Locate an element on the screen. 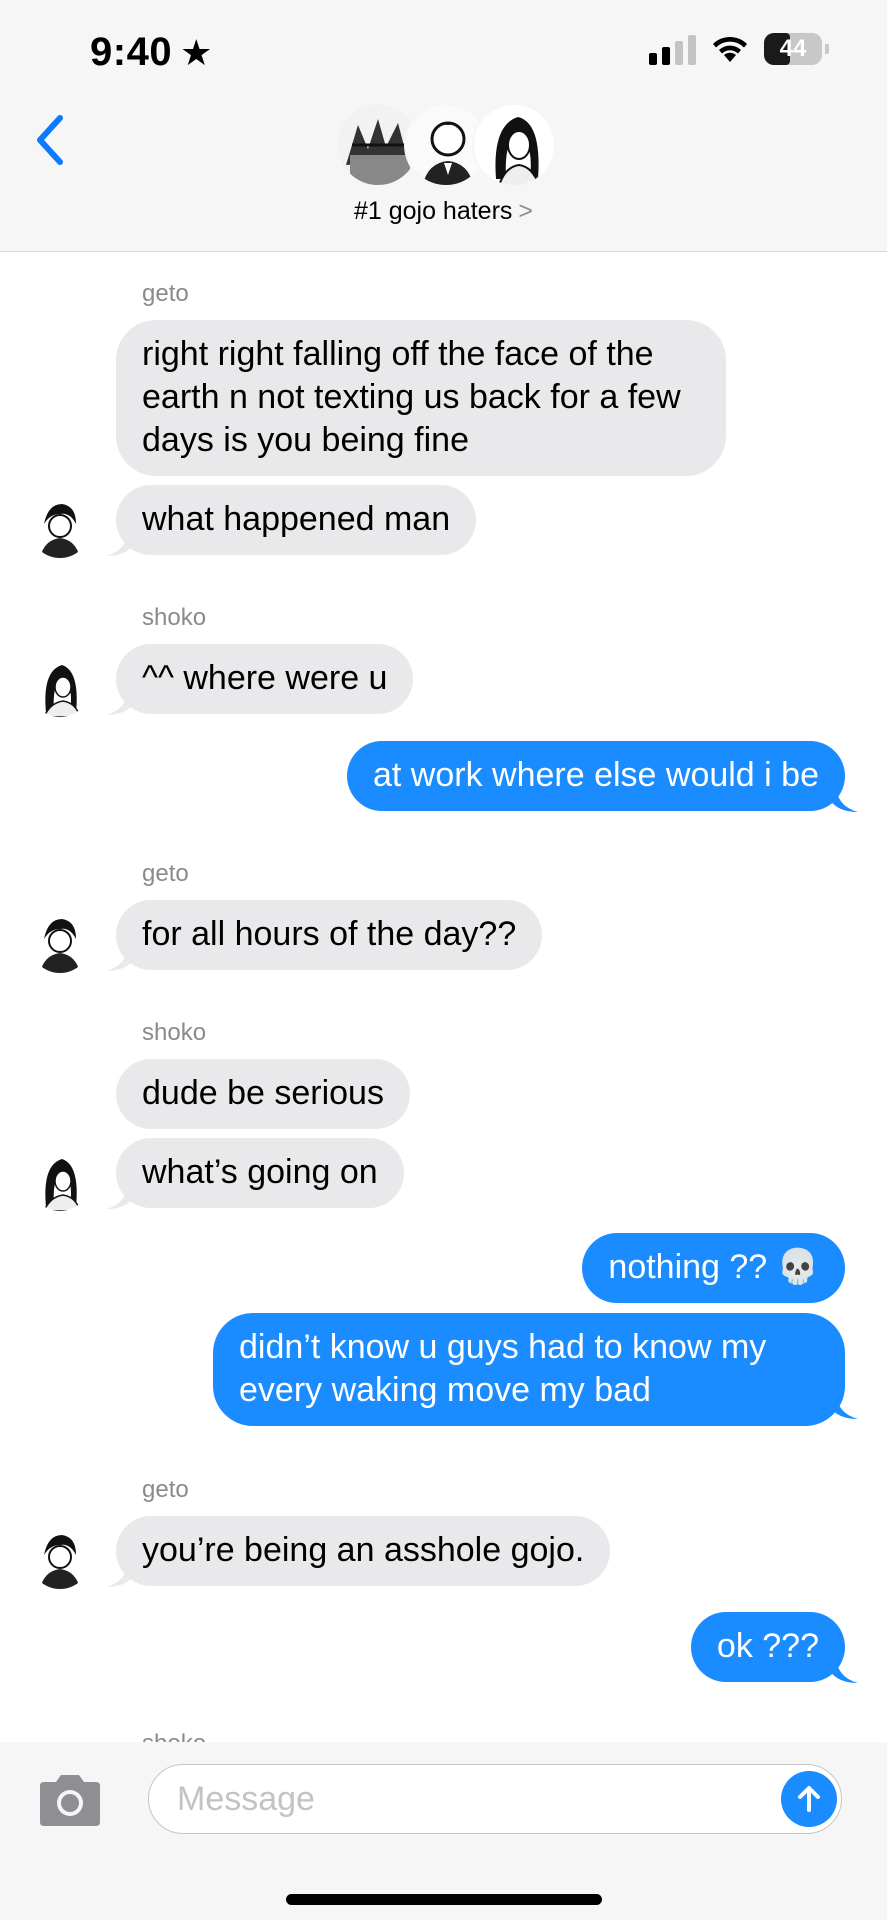 This screenshot has width=887, height=1920. message-bubble-incoming: you’re being an asshole gojo. is located at coordinates (363, 1551).